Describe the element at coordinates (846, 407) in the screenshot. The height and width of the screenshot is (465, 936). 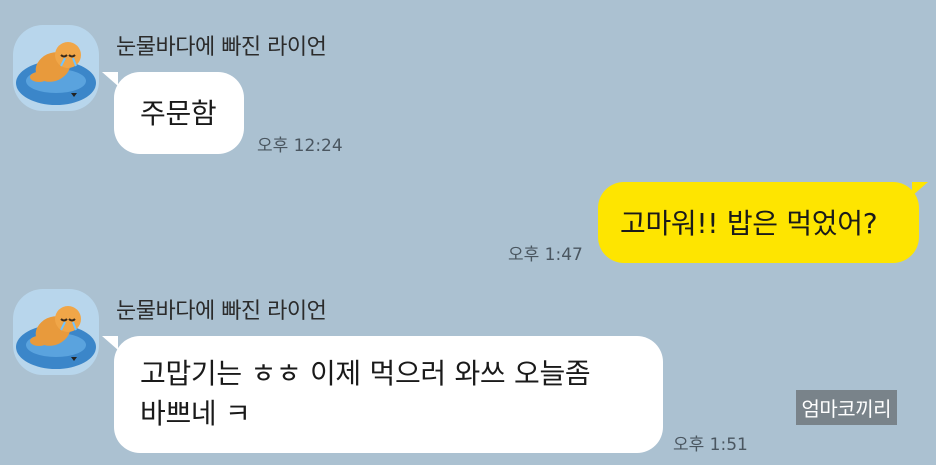
I see `watermark: 엄마코끼리` at that location.